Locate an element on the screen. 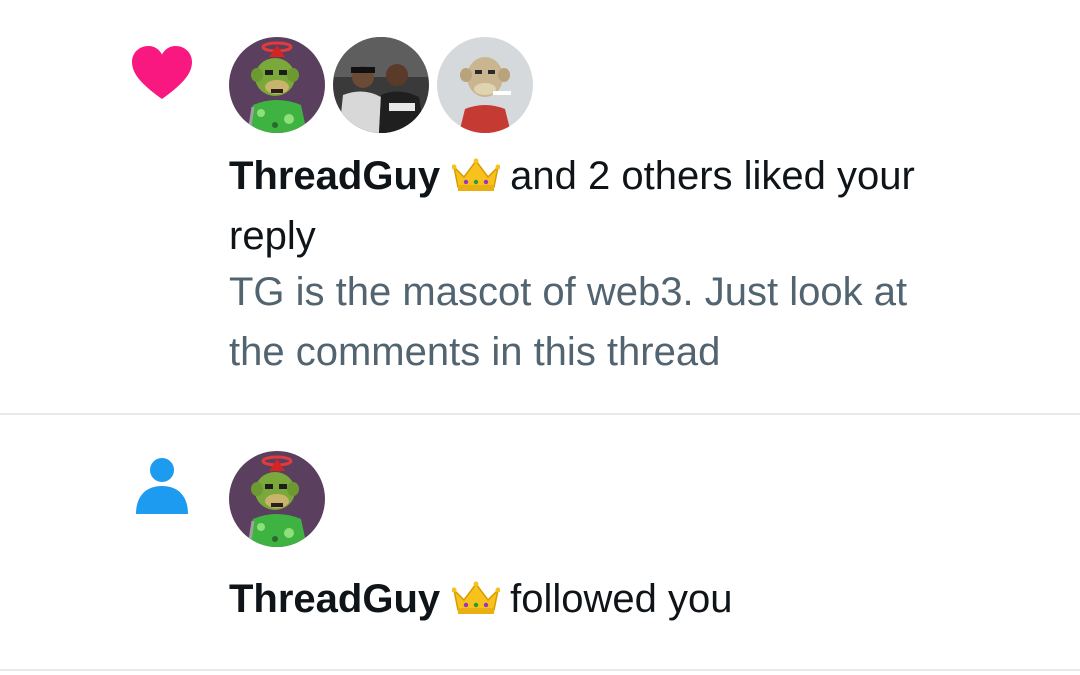 The height and width of the screenshot is (675, 1080). tweet-preview-line-1: TG is the mascot of web3. Just look at is located at coordinates (568, 292).